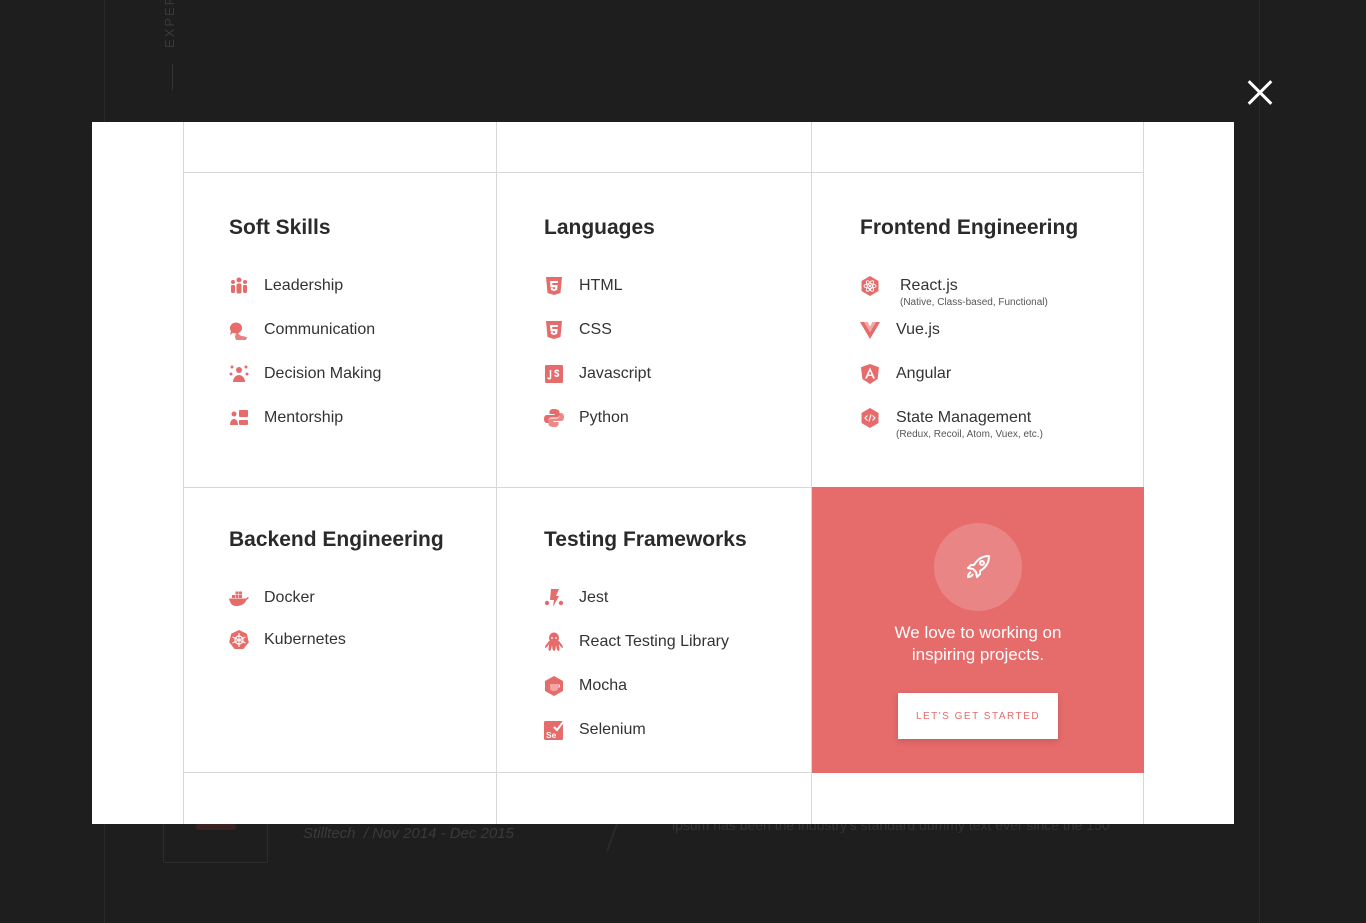 Image resolution: width=1366 pixels, height=923 pixels. I want to click on section-title: Backend Engineering, so click(336, 539).